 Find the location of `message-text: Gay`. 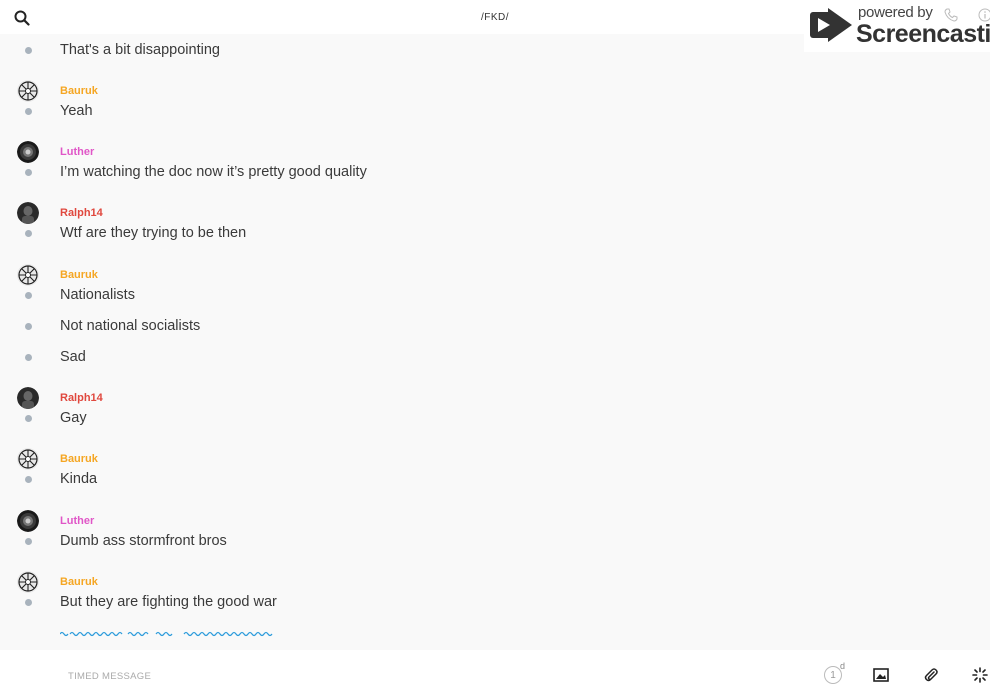

message-text: Gay is located at coordinates (73, 418).